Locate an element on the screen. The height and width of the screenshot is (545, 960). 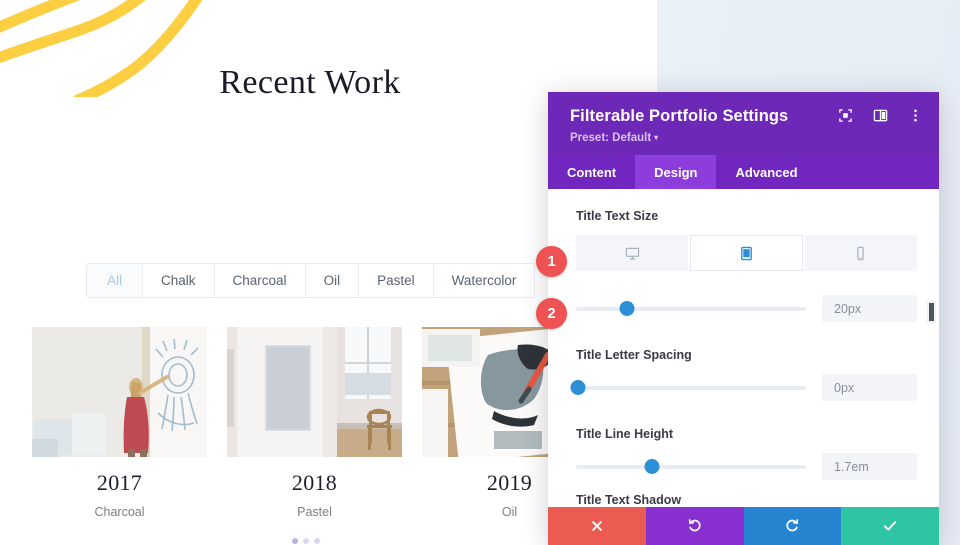
tab-content: Content is located at coordinates (591, 172).